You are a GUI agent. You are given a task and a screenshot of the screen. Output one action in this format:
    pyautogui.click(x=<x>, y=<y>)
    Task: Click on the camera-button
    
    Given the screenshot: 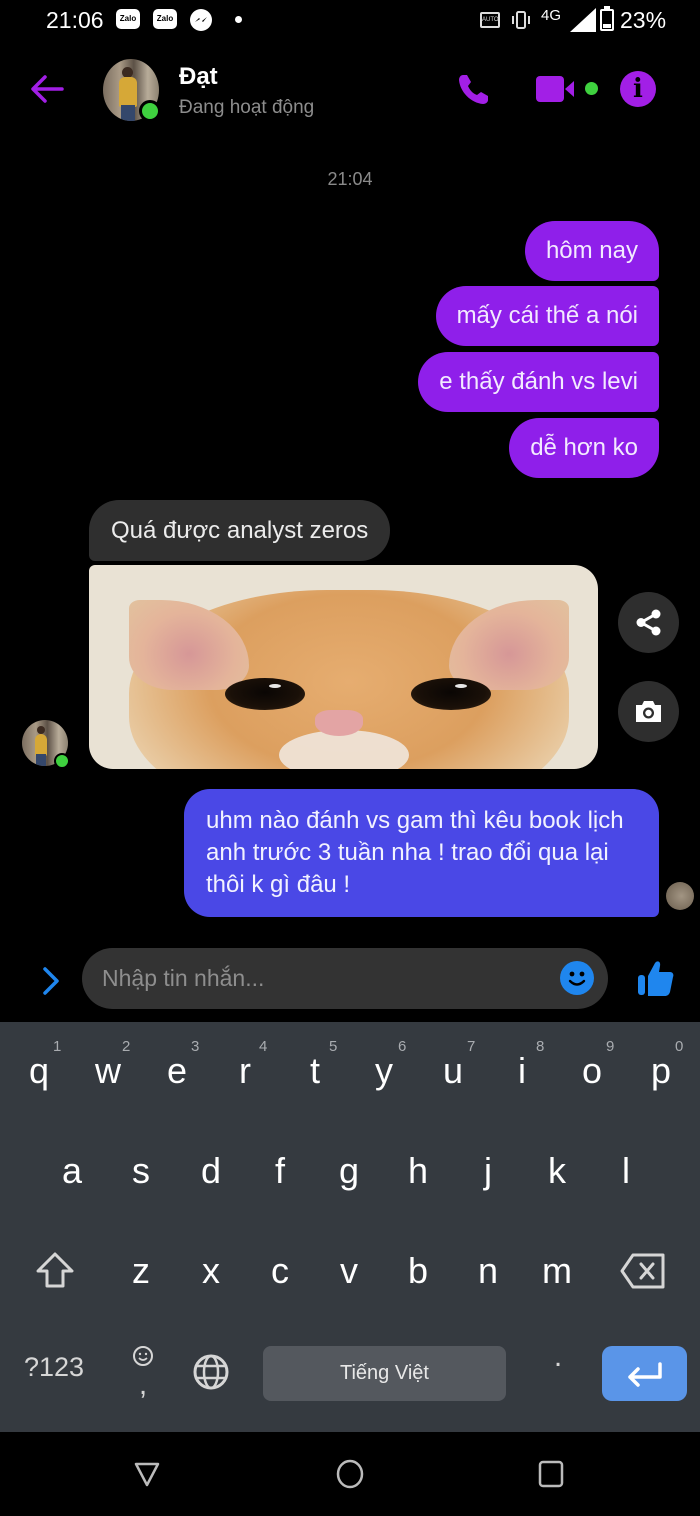 What is the action you would take?
    pyautogui.click(x=648, y=711)
    